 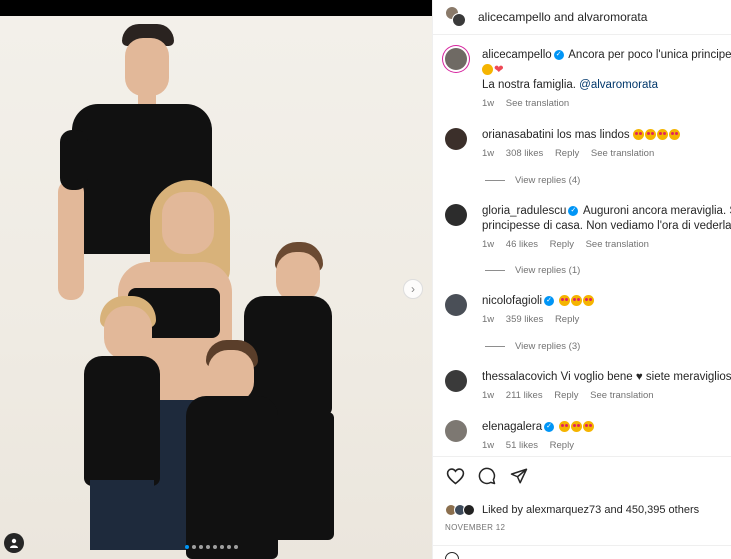 What do you see at coordinates (593, 135) in the screenshot?
I see `comment-text: los mas lindos` at bounding box center [593, 135].